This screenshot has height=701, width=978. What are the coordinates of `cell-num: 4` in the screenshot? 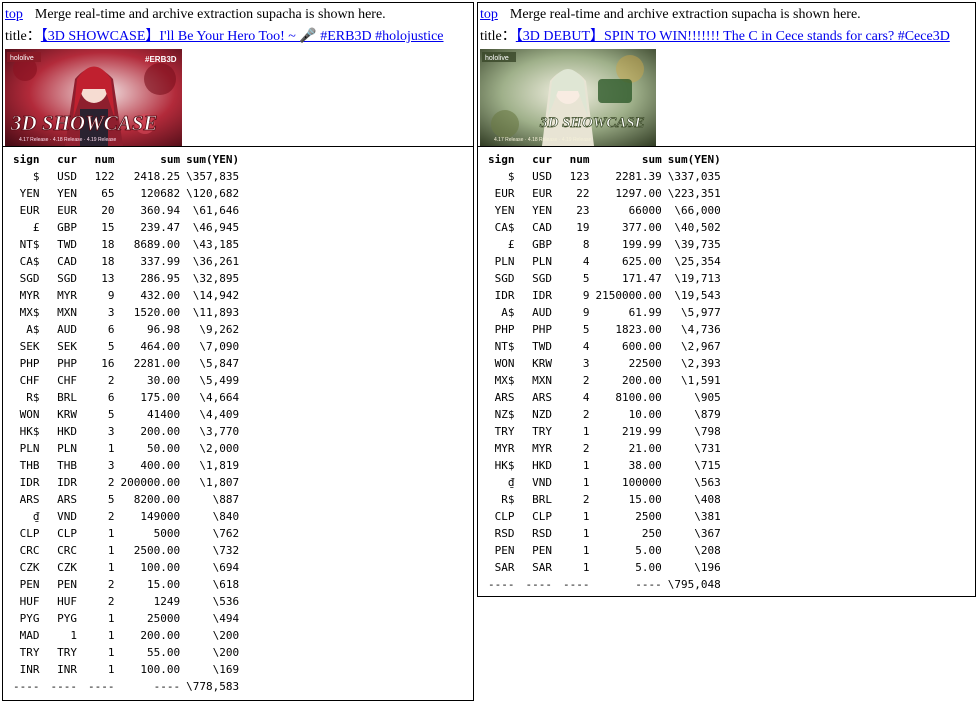 It's located at (586, 346).